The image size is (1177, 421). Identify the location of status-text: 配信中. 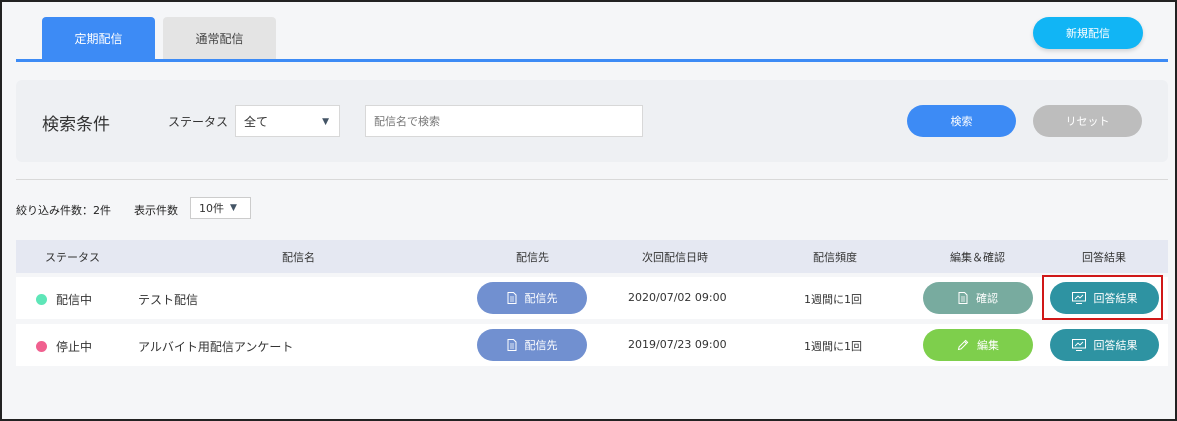
(74, 300).